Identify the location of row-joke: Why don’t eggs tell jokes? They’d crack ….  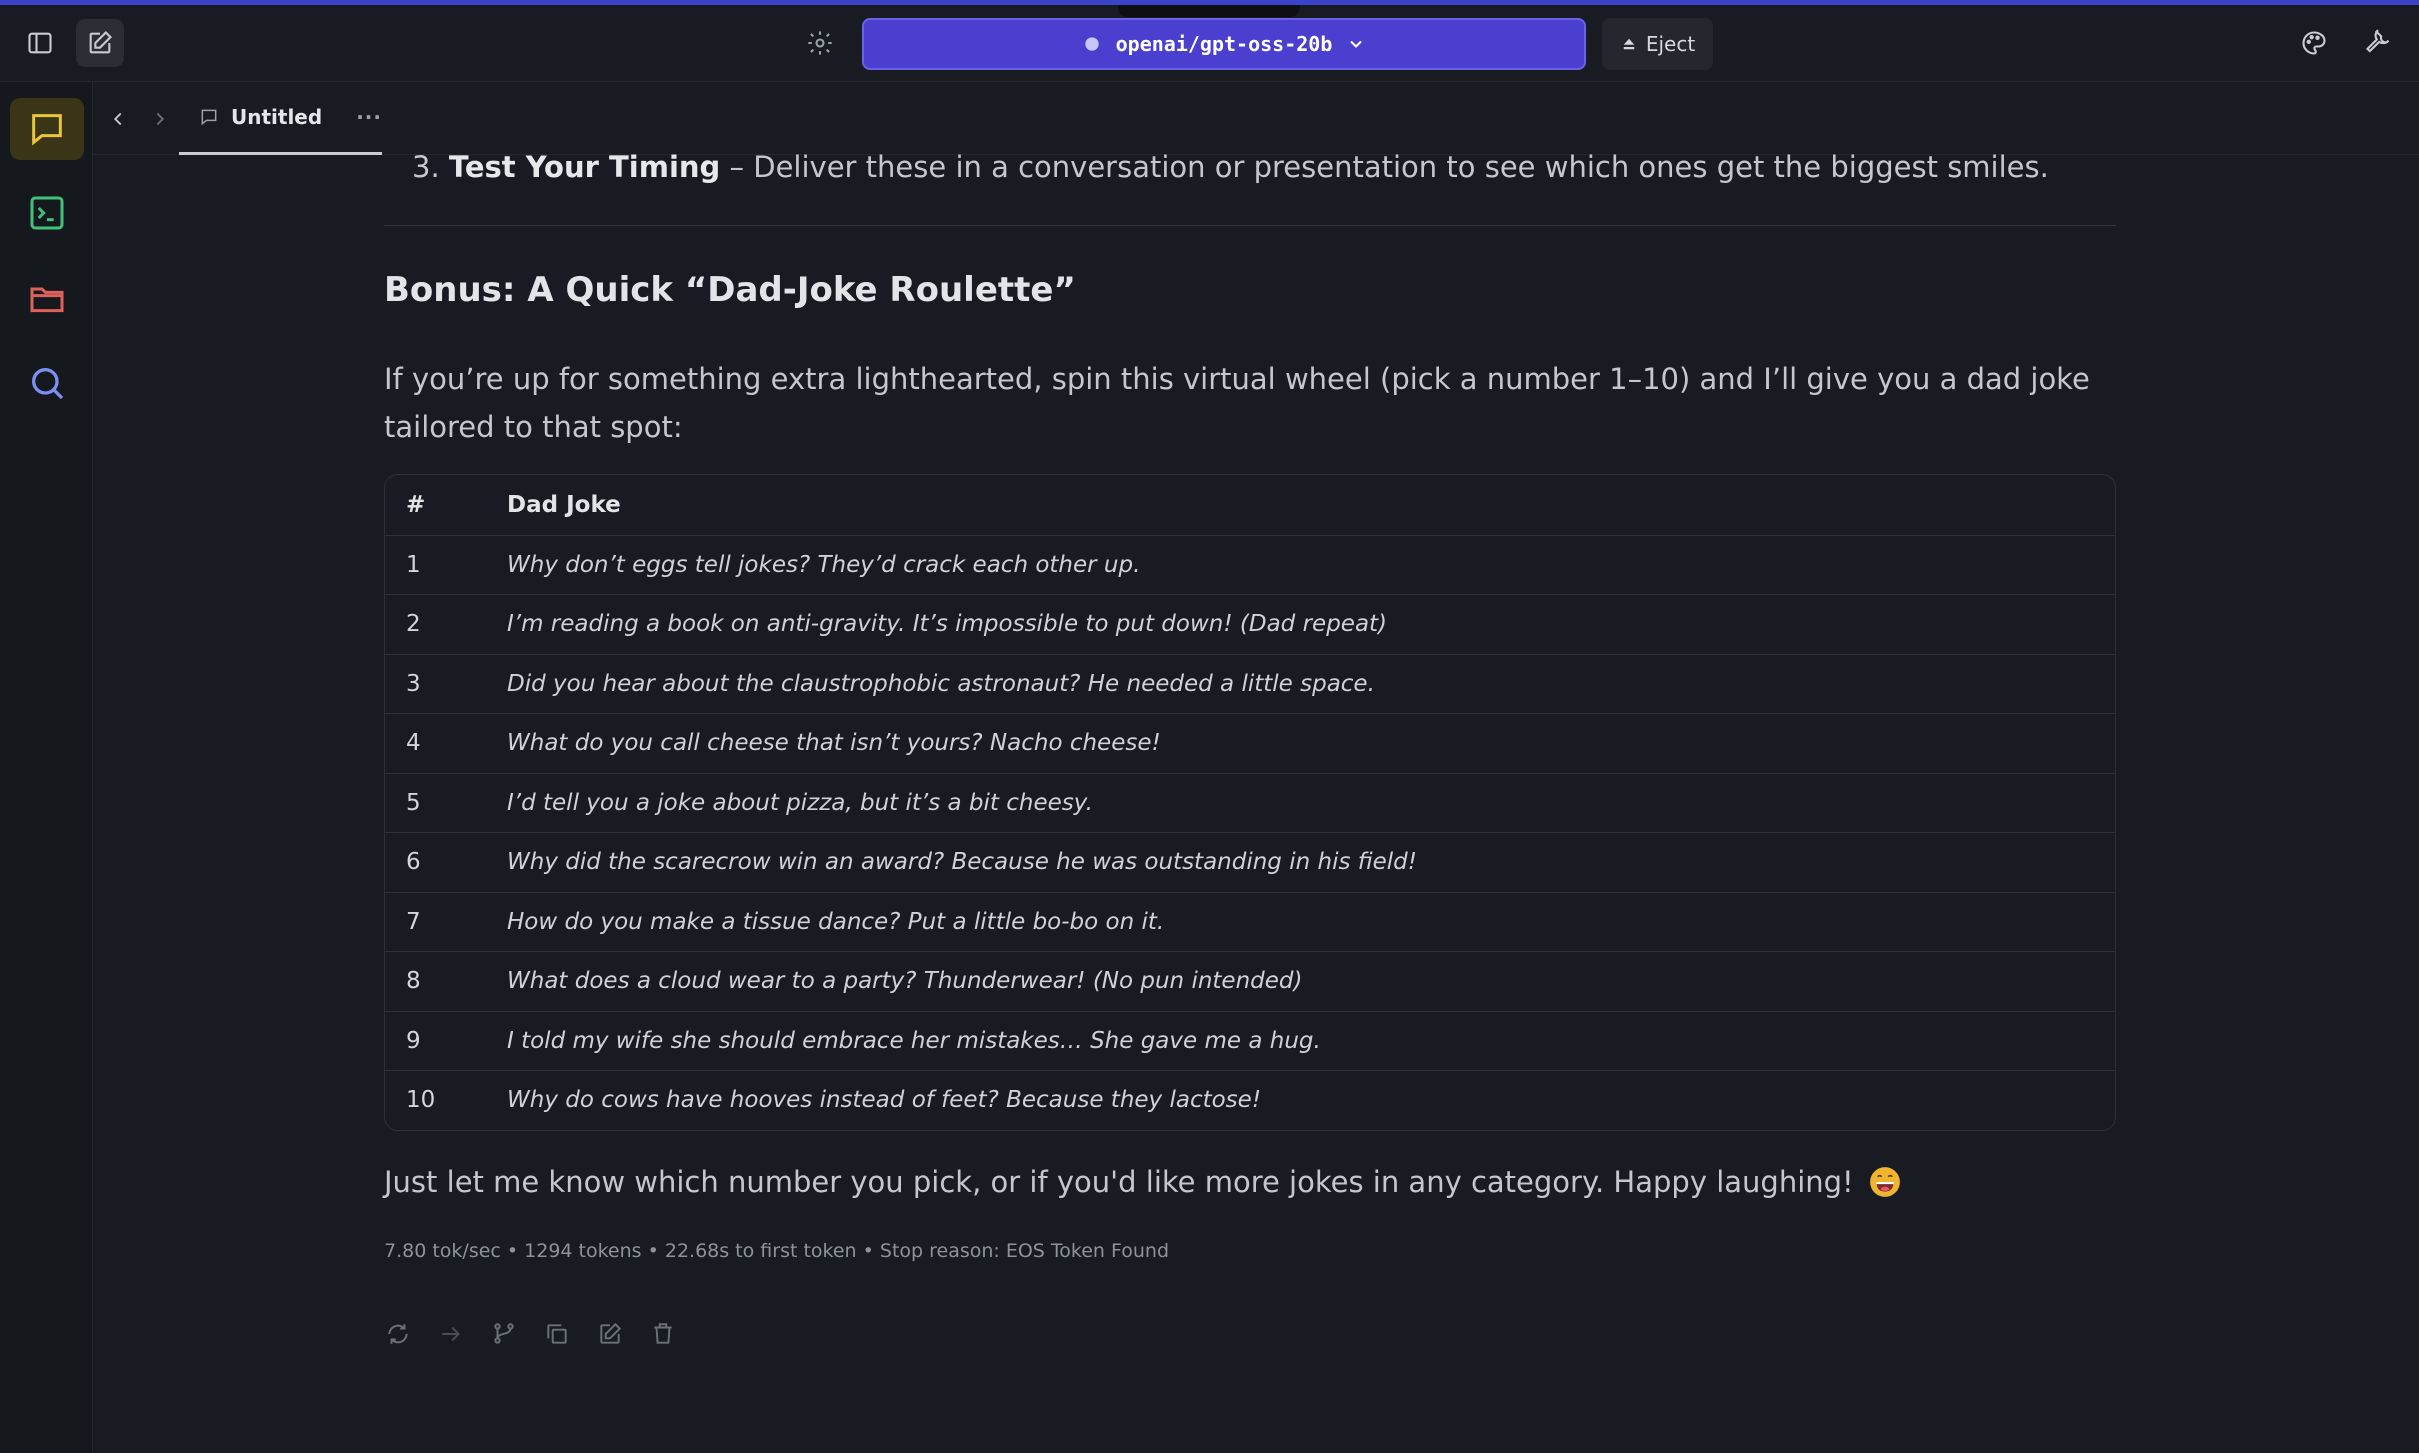
(824, 564).